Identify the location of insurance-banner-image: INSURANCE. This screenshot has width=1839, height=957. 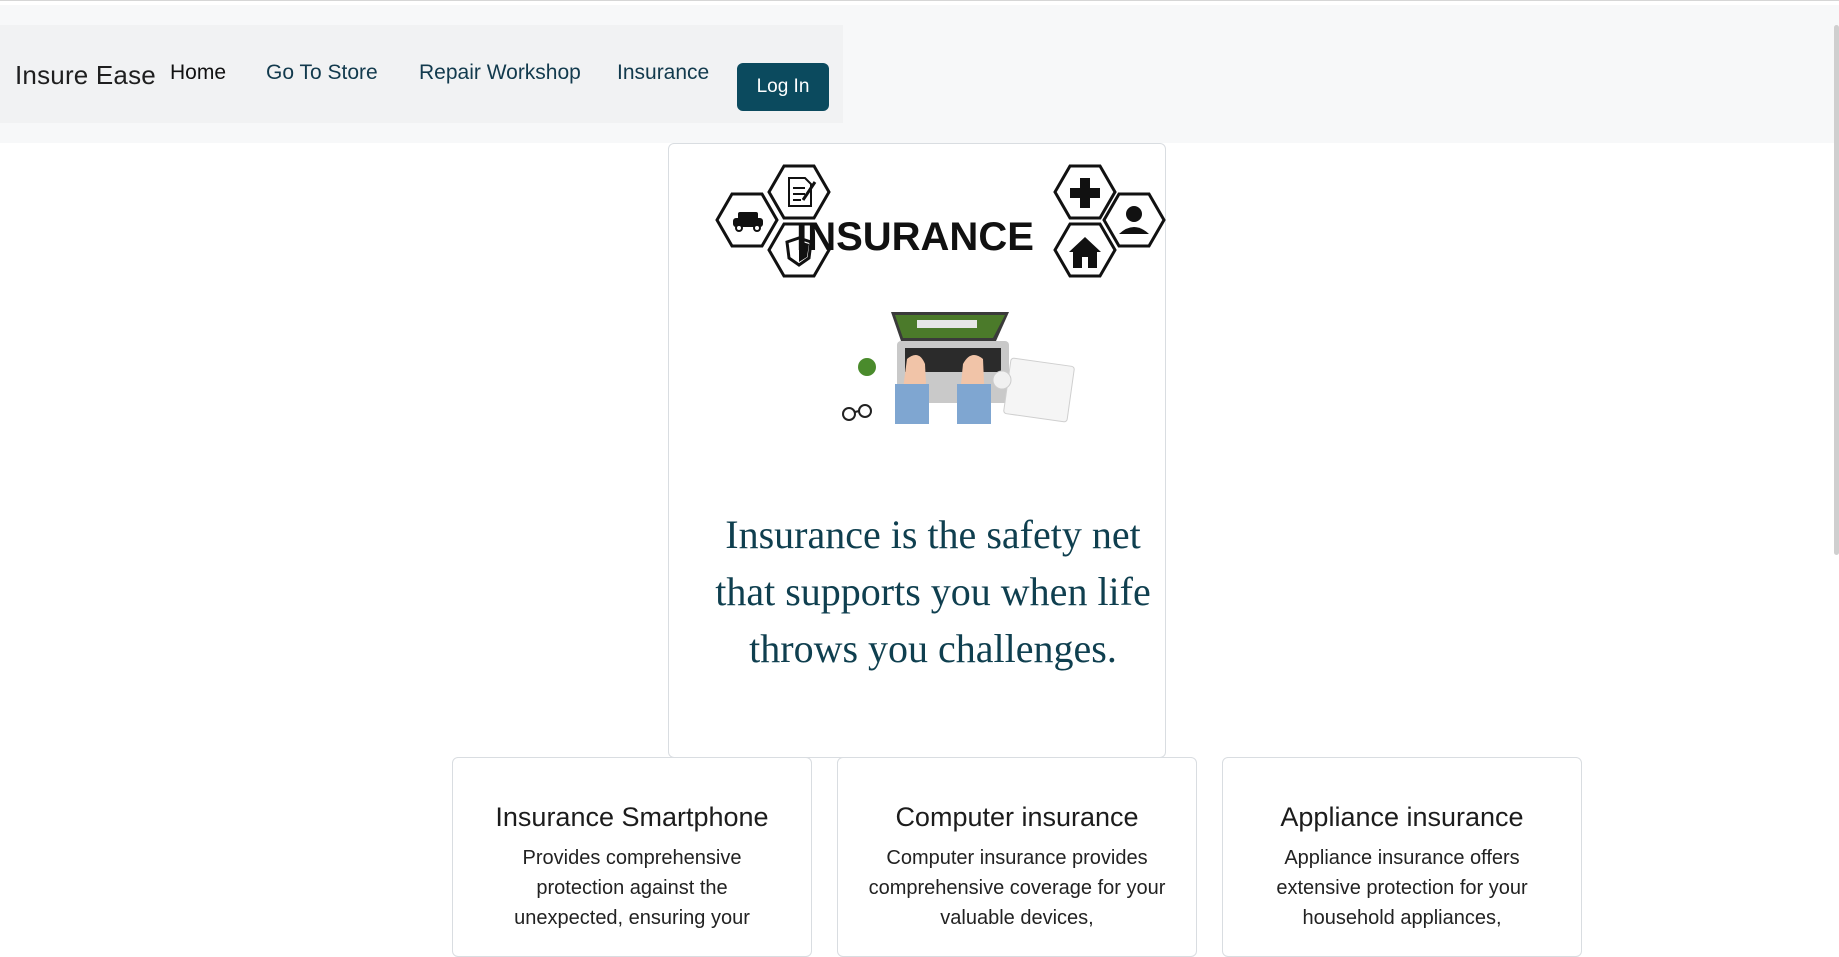
(940, 294).